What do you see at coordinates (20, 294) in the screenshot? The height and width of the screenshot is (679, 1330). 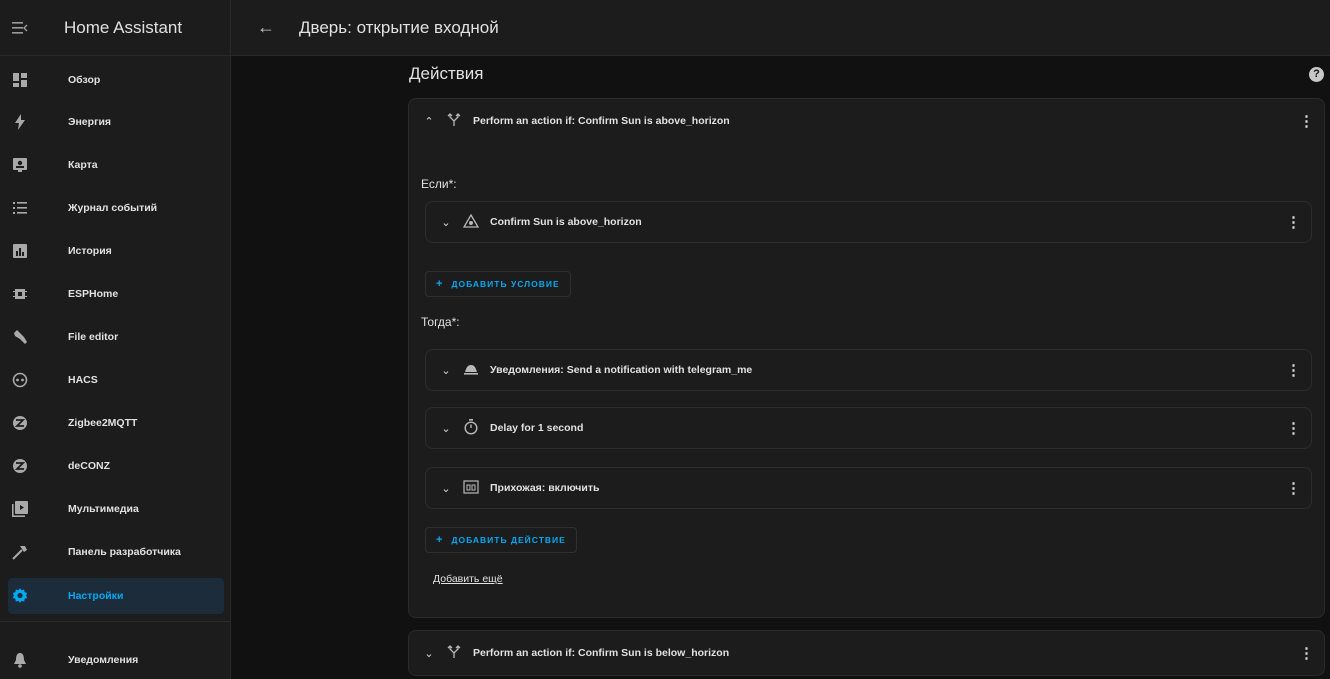 I see `chip-icon` at bounding box center [20, 294].